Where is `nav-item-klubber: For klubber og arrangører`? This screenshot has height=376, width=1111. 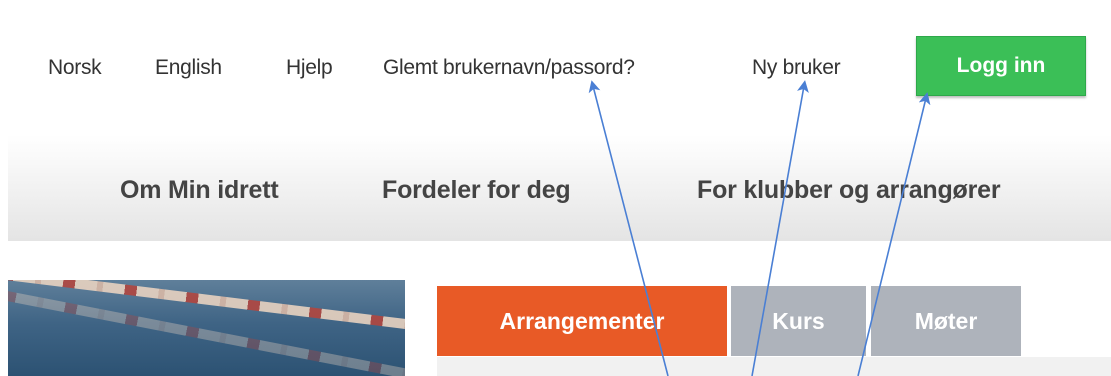 nav-item-klubber: For klubber og arrangører is located at coordinates (849, 190).